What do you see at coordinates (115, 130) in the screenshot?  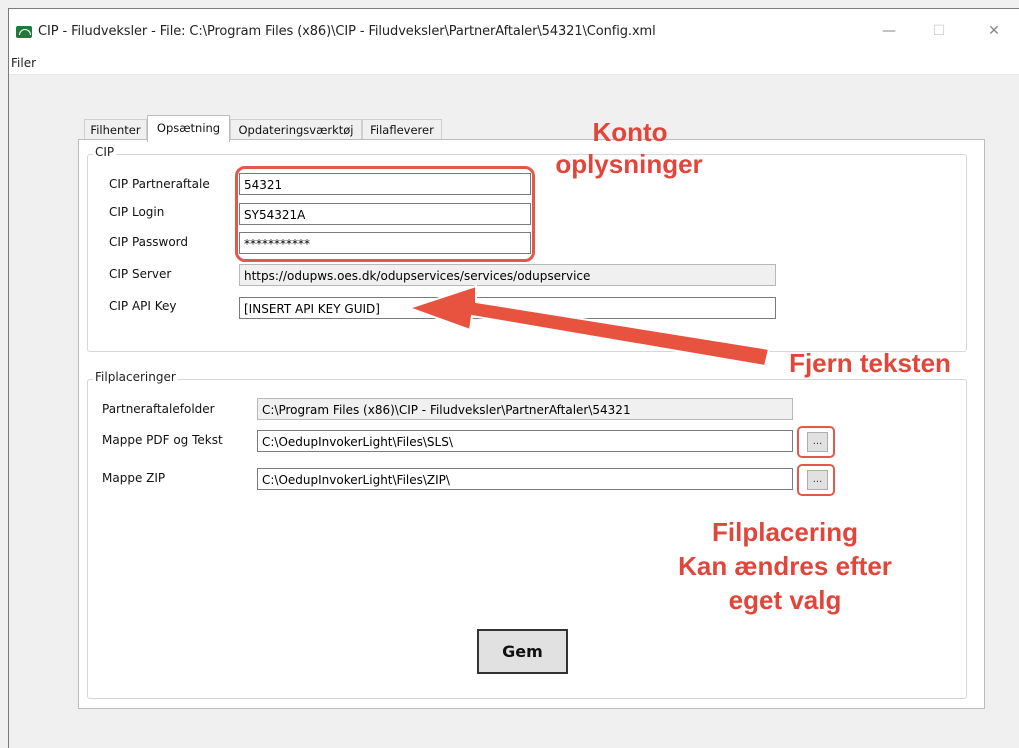 I see `tab-filhenter: Filhenter` at bounding box center [115, 130].